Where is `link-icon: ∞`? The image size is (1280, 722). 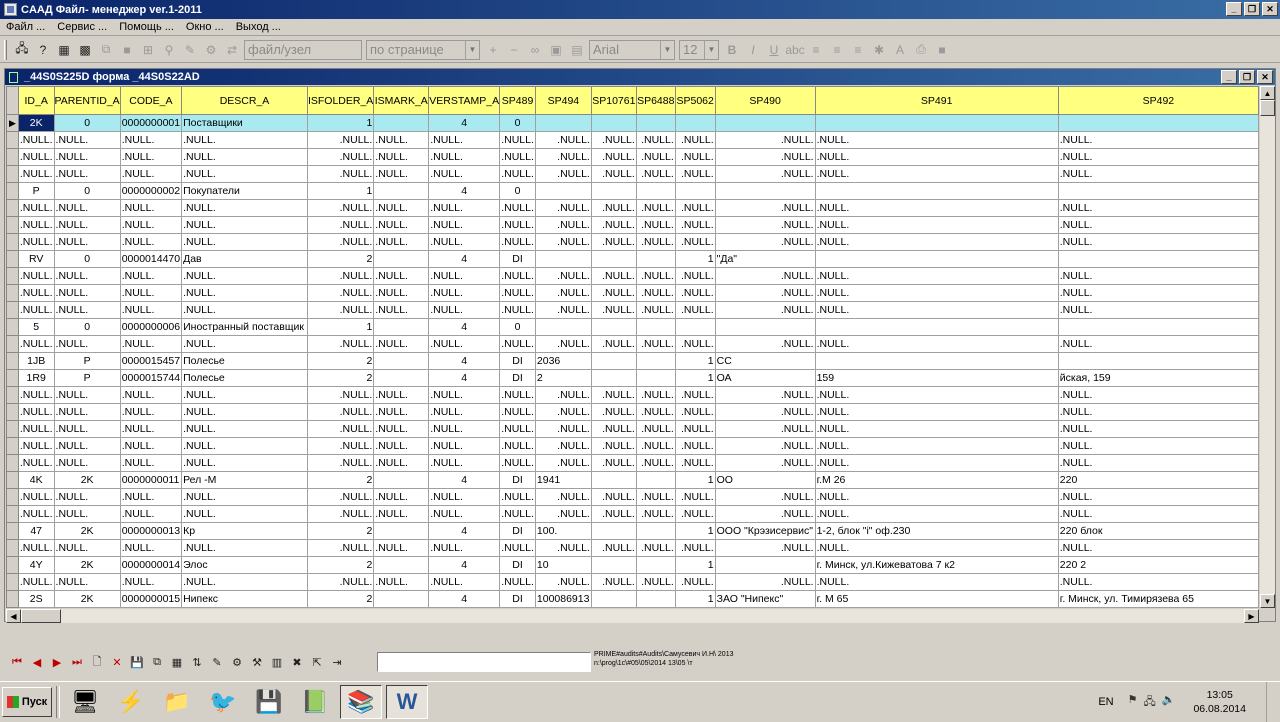
link-icon: ∞ is located at coordinates (535, 50).